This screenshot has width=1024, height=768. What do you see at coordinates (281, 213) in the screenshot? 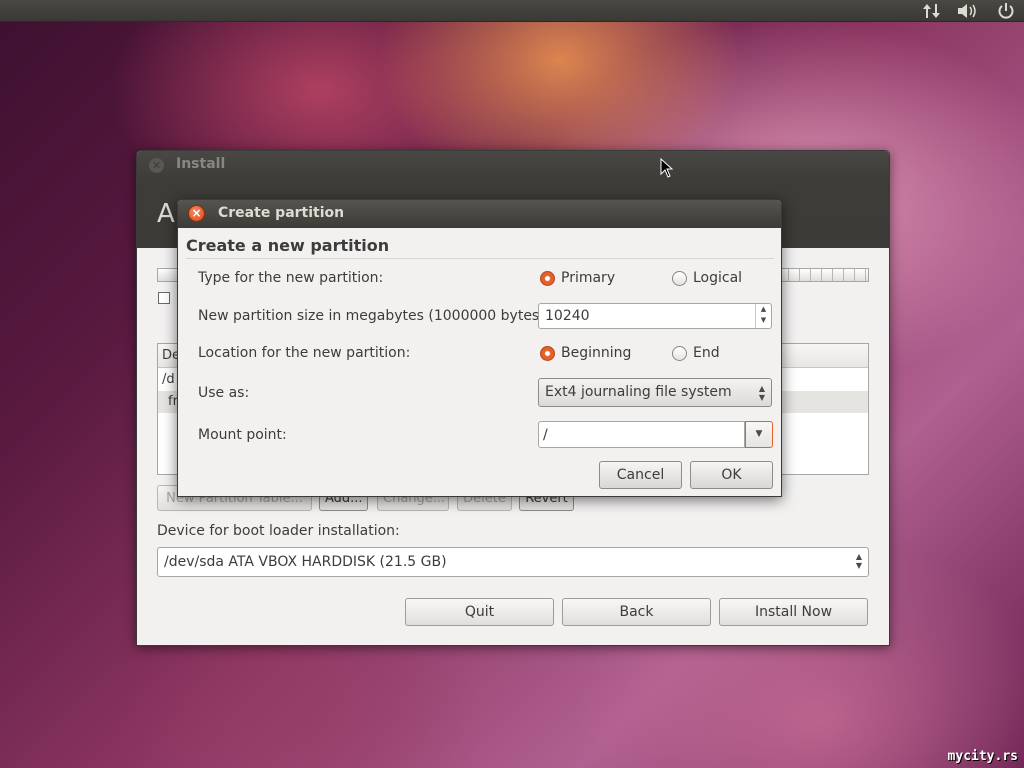
I see `dialog-title: Create partition` at bounding box center [281, 213].